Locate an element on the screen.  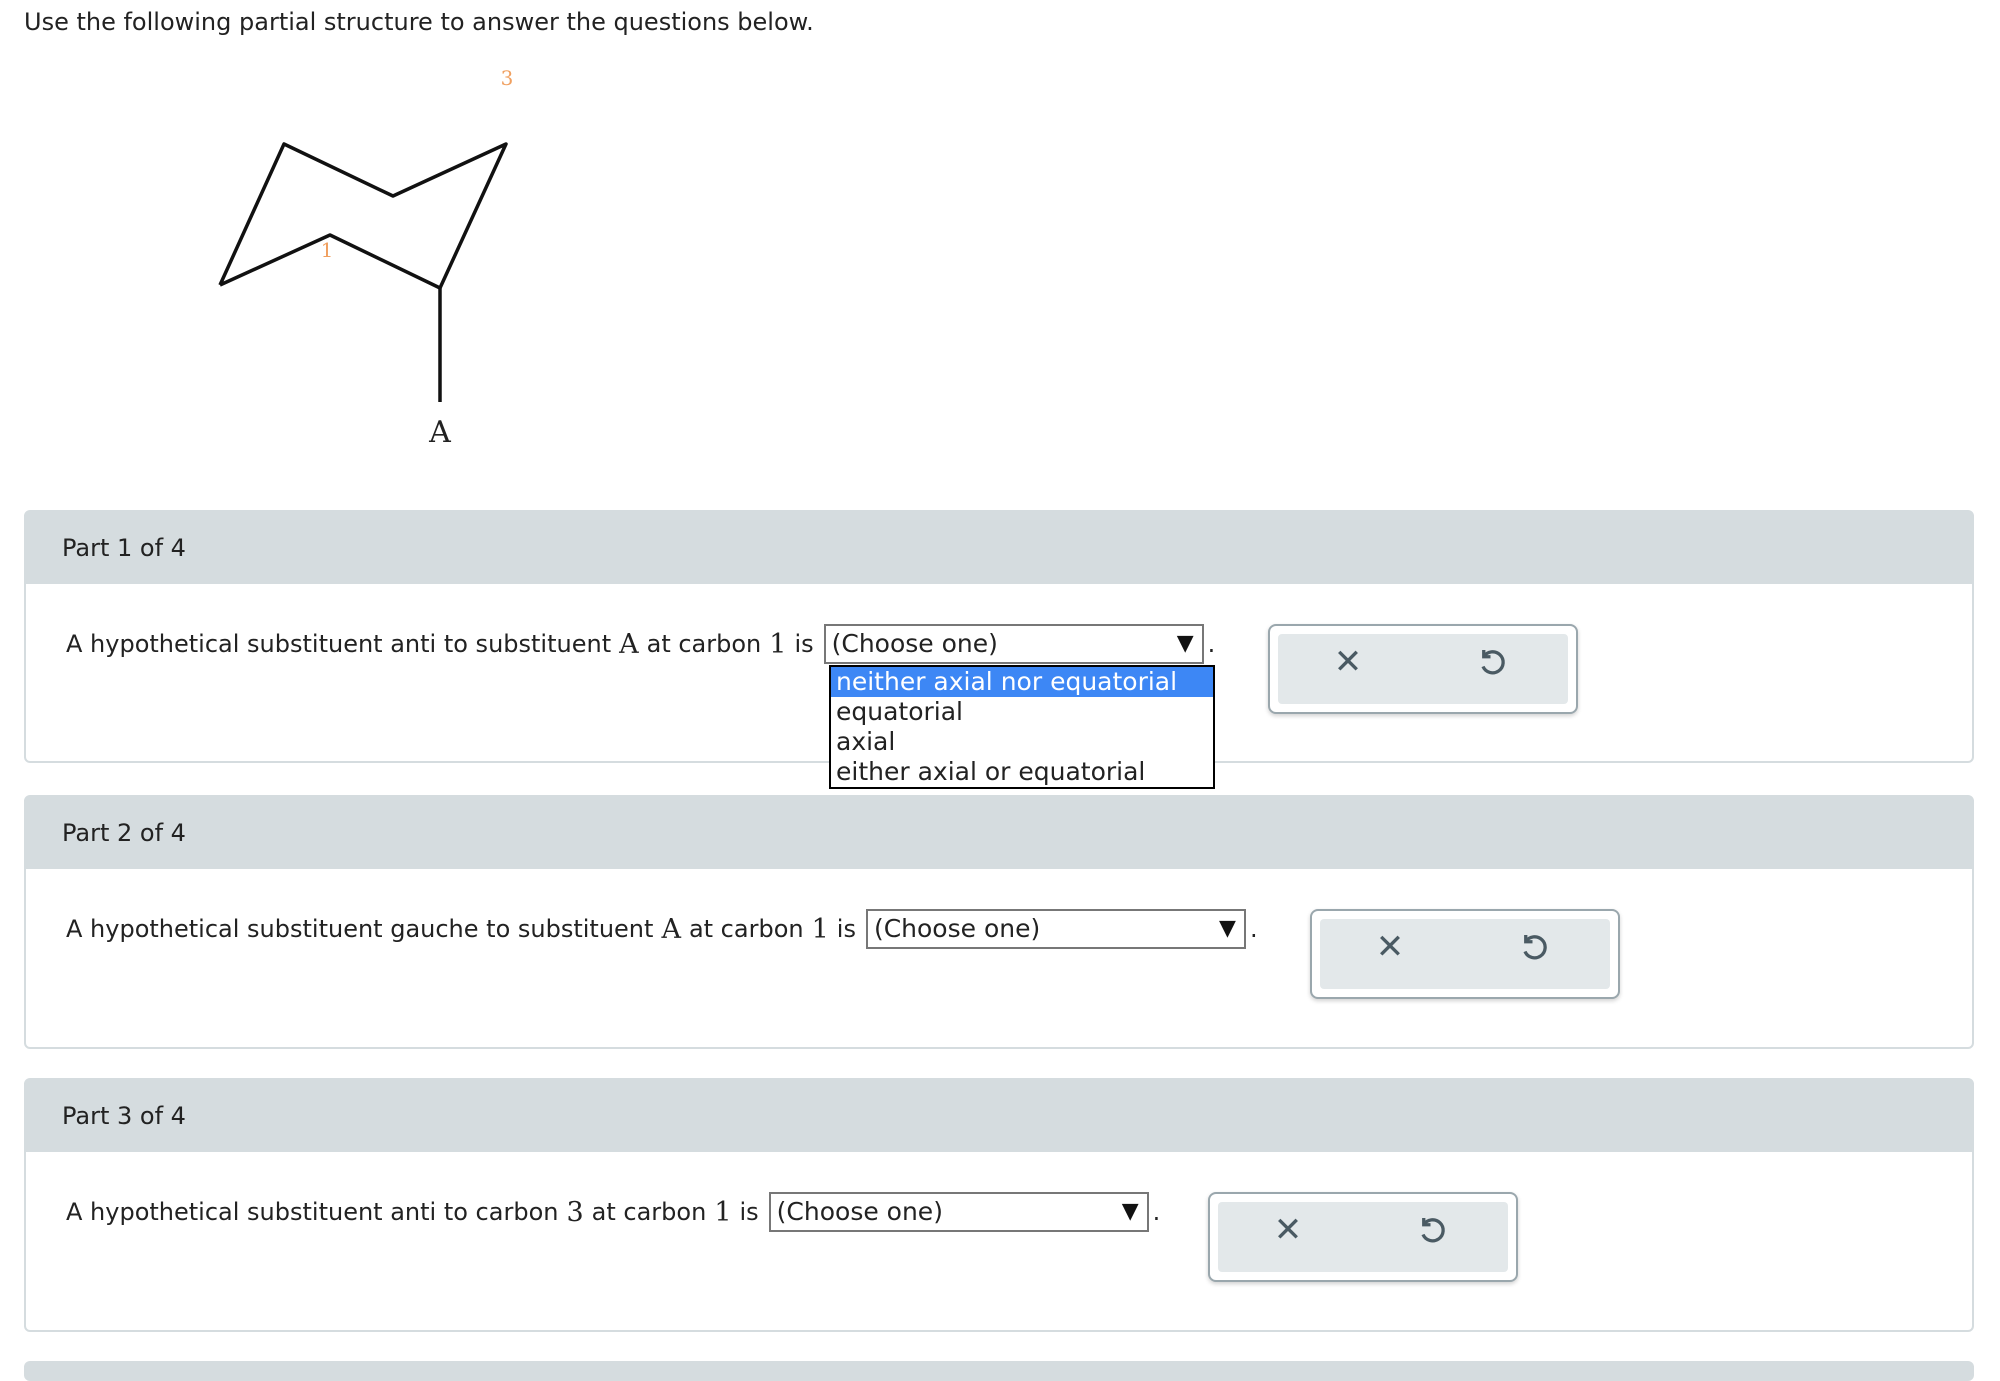
part-1-q-suffix: is is located at coordinates (804, 644).